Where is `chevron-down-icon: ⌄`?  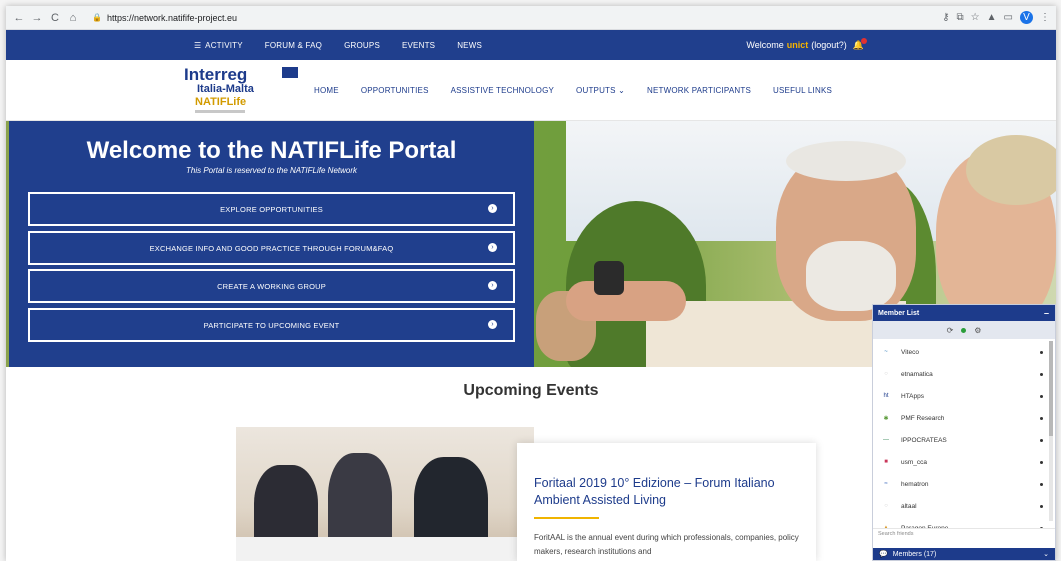
chevron-down-icon: ⌄ is located at coordinates (1046, 554).